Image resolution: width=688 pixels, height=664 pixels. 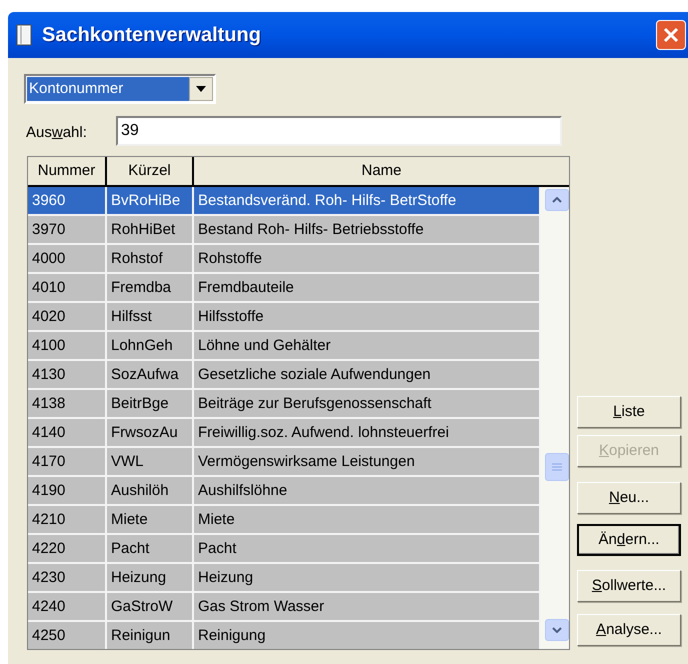 I want to click on table-row: 4190 Aushilöh Aushilfslöhne, so click(x=284, y=491).